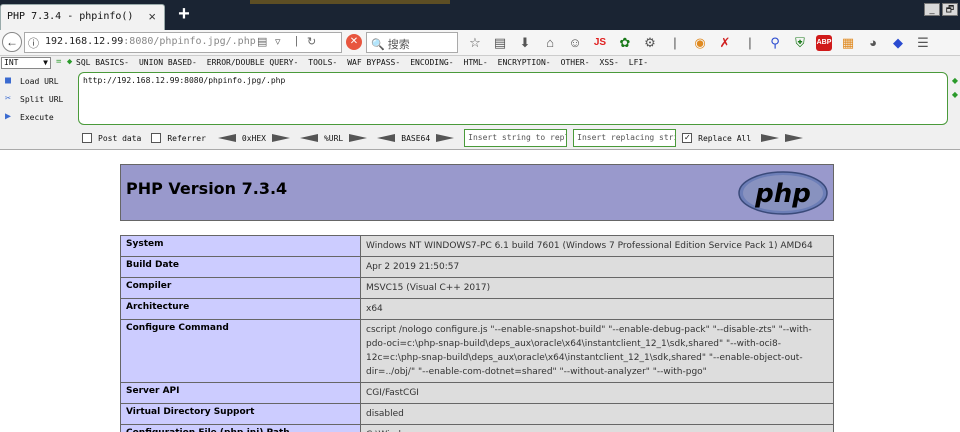 The image size is (960, 432). I want to click on menu-waf-bypass: WAF BYPASS-, so click(373, 62).